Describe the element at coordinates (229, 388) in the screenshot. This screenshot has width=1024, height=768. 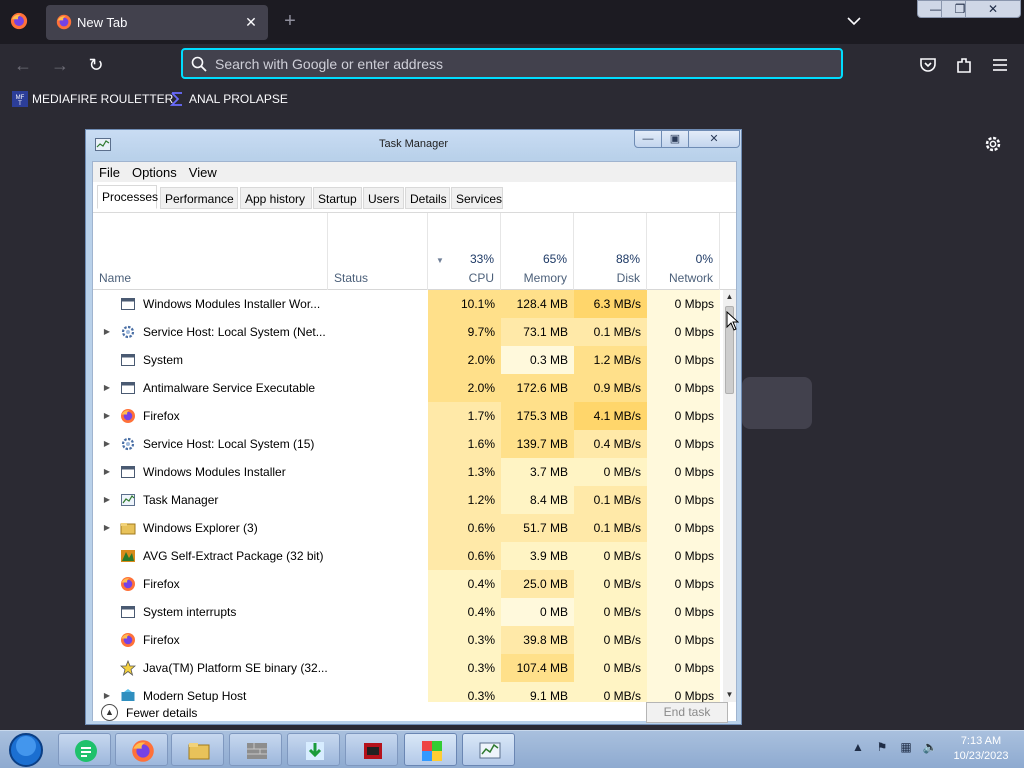
I see `process-name: Antimalware Service Executable` at that location.